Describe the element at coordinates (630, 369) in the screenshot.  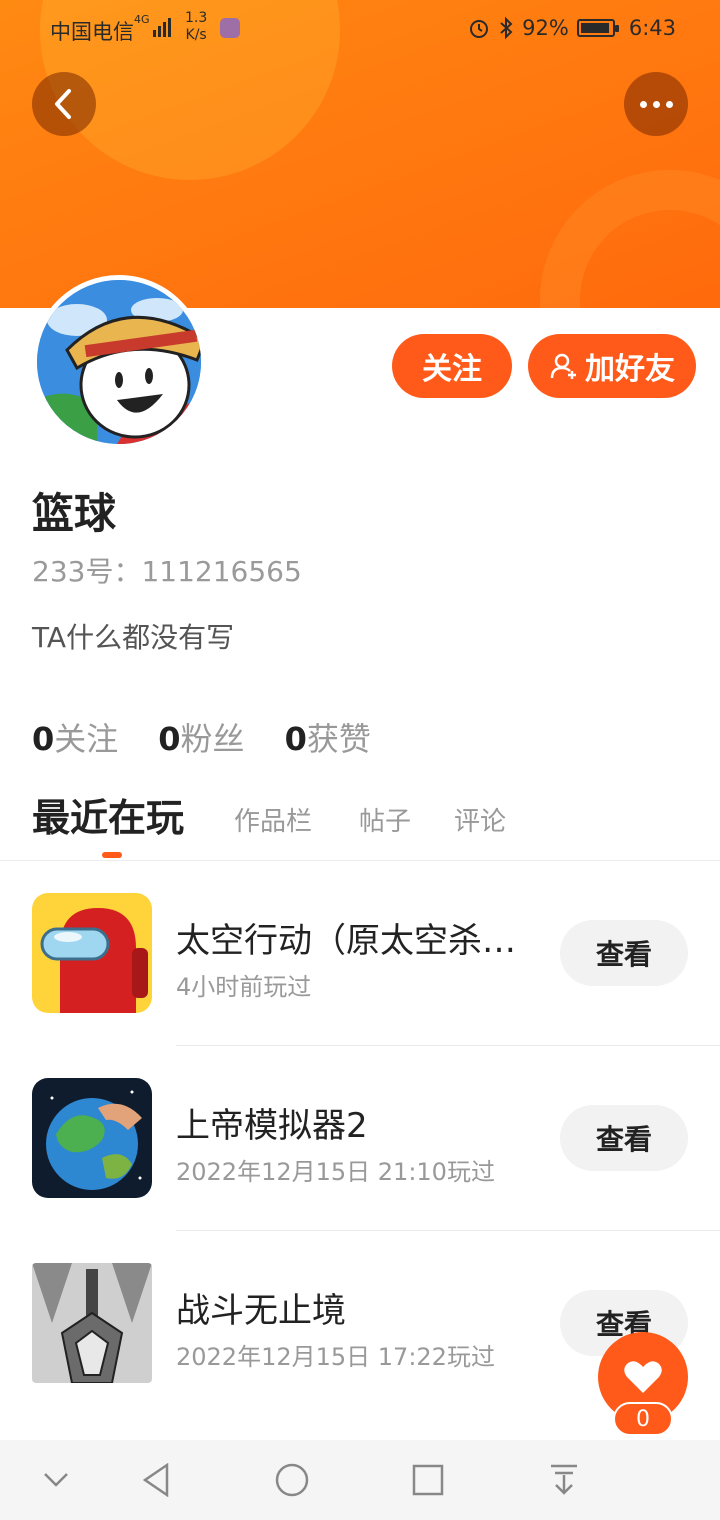
I see `add-friend-label: 加好友` at that location.